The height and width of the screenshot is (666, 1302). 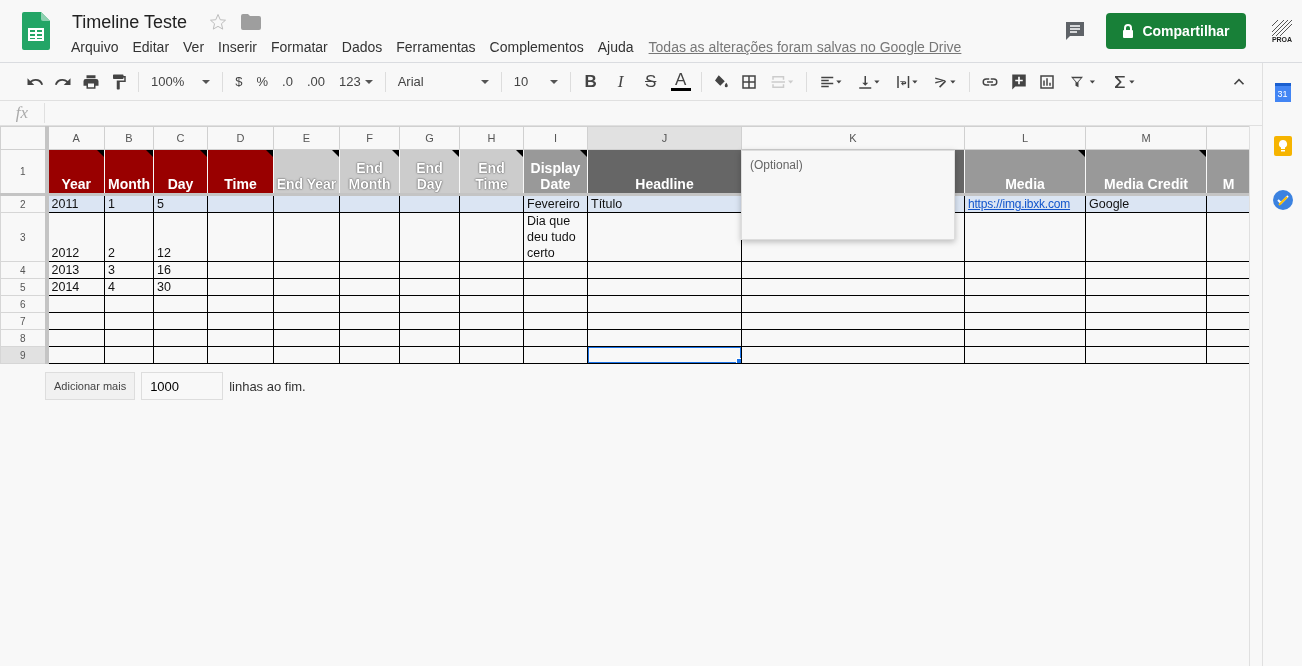 What do you see at coordinates (182, 386) in the screenshot?
I see `rows-count-field: 1000` at bounding box center [182, 386].